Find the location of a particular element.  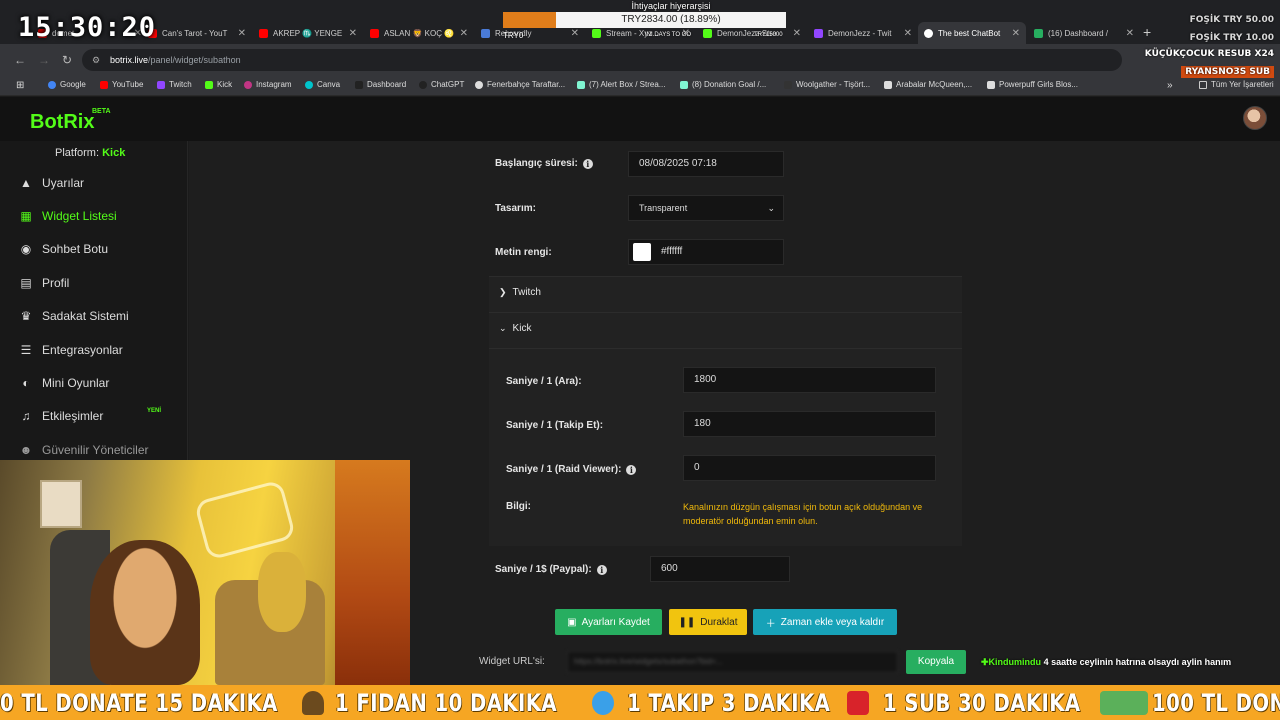

color-swatch is located at coordinates (642, 252).